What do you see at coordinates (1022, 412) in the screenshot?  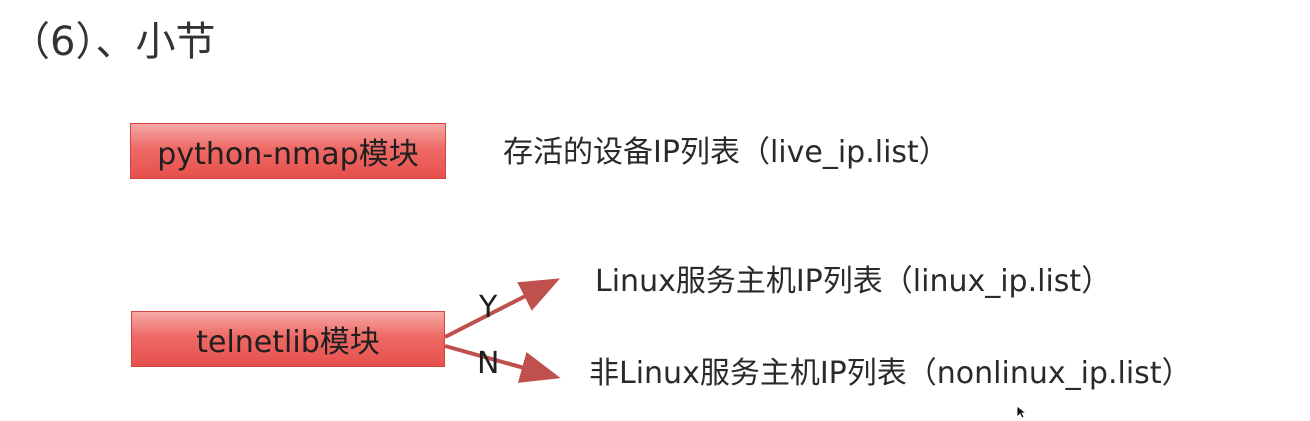 I see `mouse-pointer-icon` at bounding box center [1022, 412].